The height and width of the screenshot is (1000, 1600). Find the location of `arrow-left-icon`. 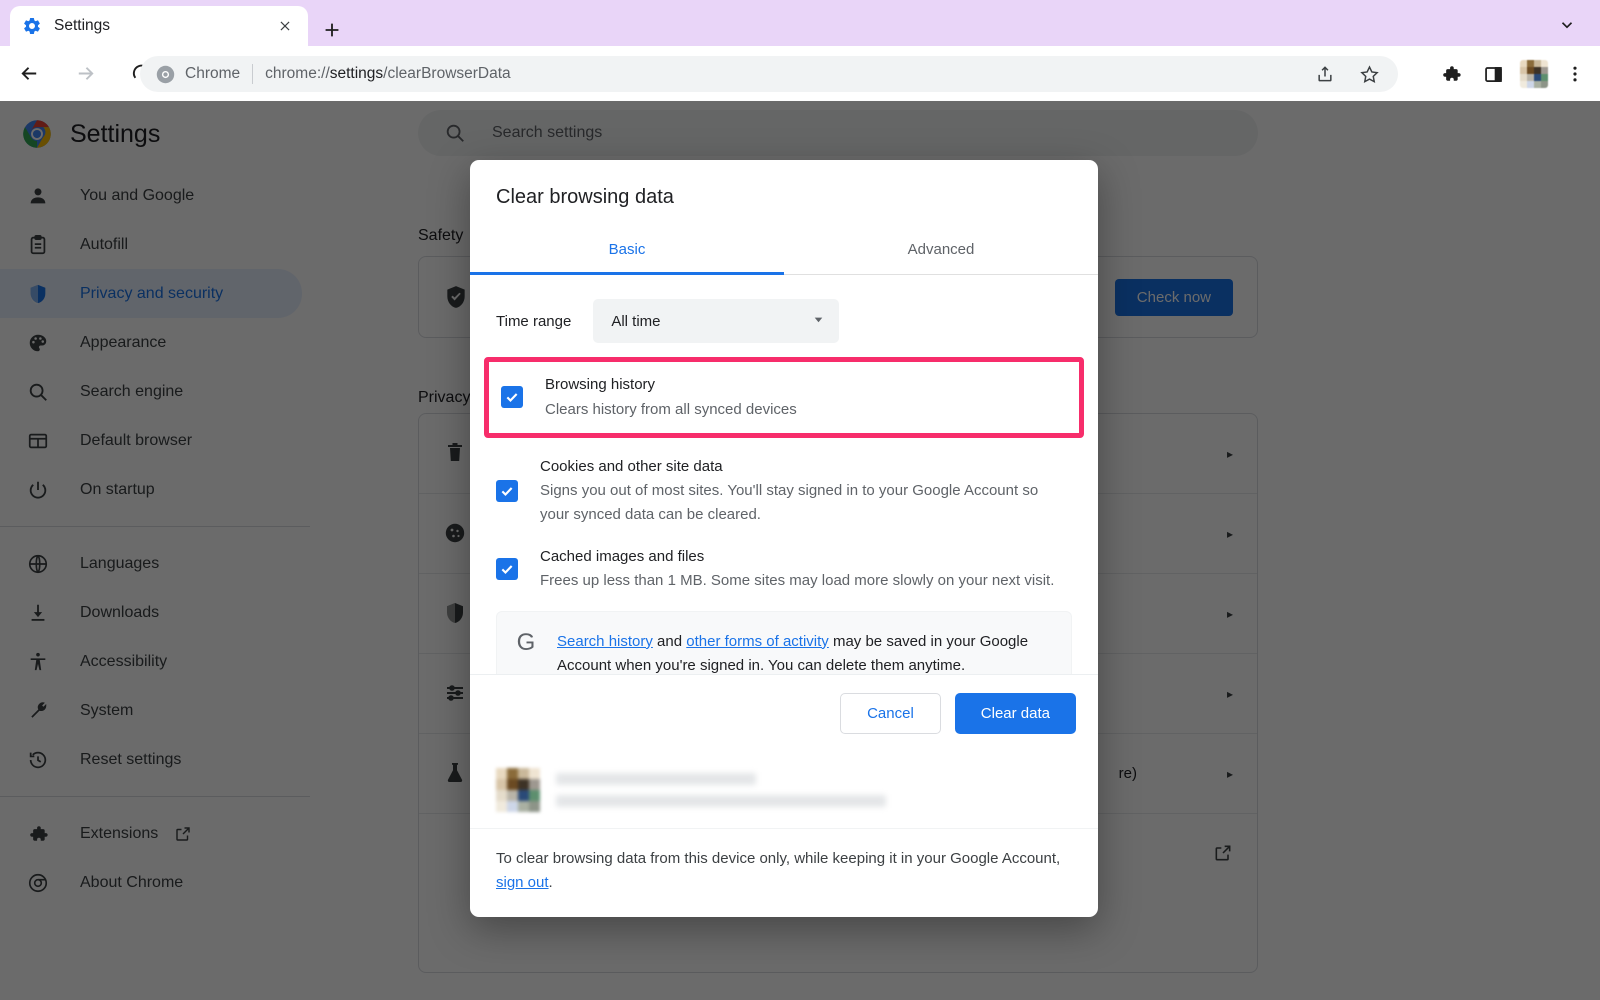

arrow-left-icon is located at coordinates (29, 74).